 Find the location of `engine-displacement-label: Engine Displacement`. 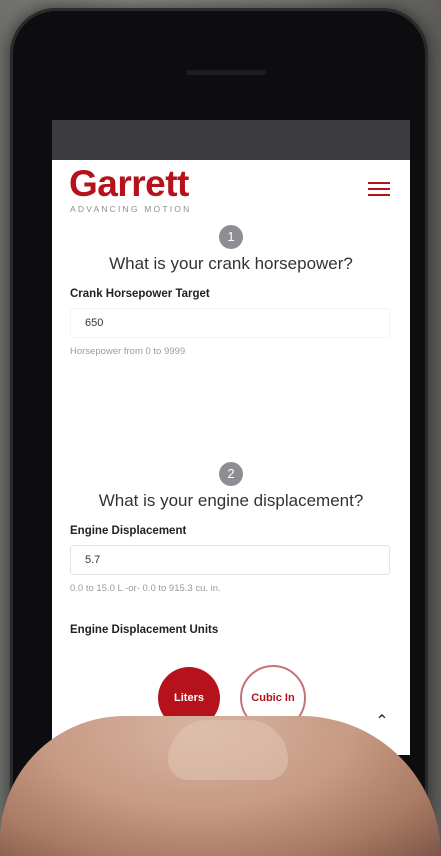

engine-displacement-label: Engine Displacement is located at coordinates (128, 531).